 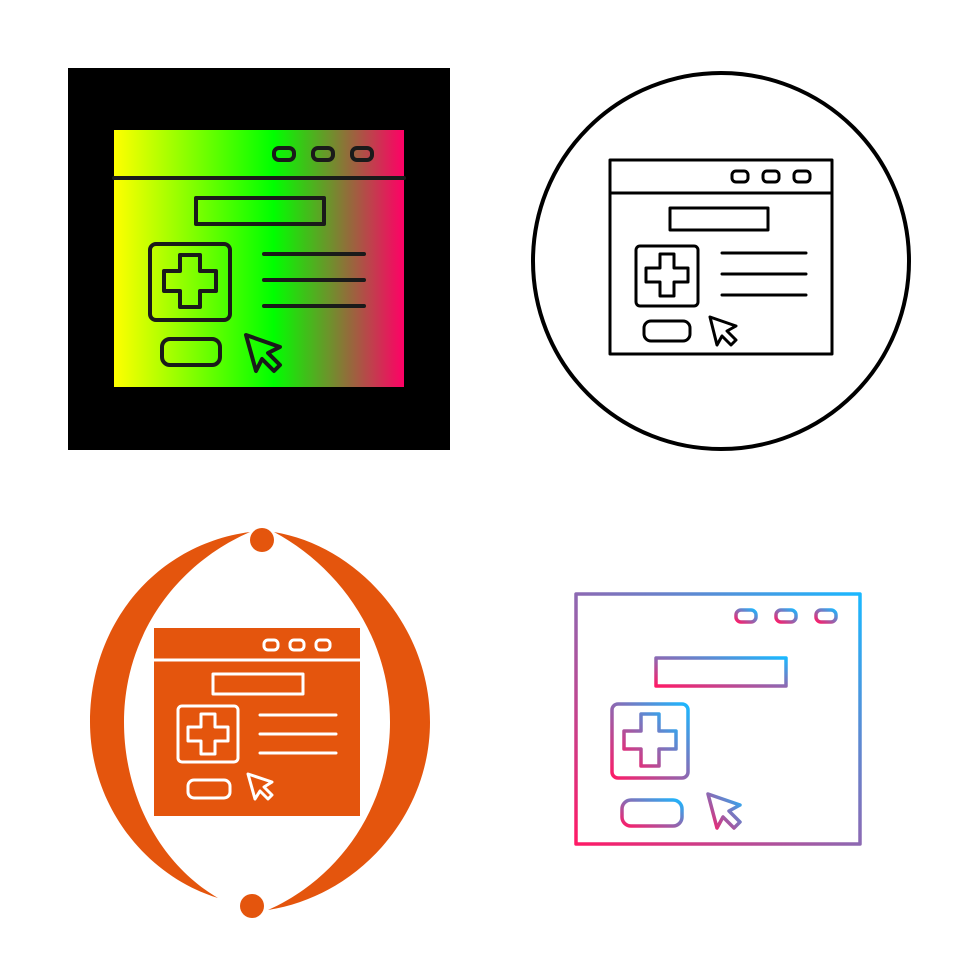 I want to click on search-bar, so click(x=721, y=672).